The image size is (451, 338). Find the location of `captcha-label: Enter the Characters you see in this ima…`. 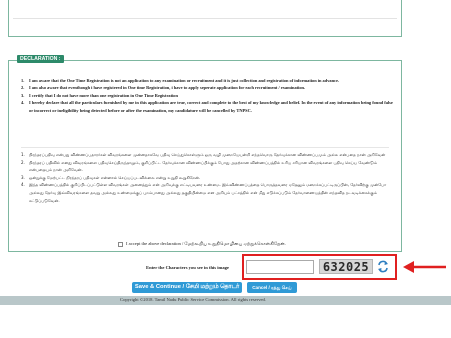

captcha-label: Enter the Characters you see in this ima… is located at coordinates (187, 267).